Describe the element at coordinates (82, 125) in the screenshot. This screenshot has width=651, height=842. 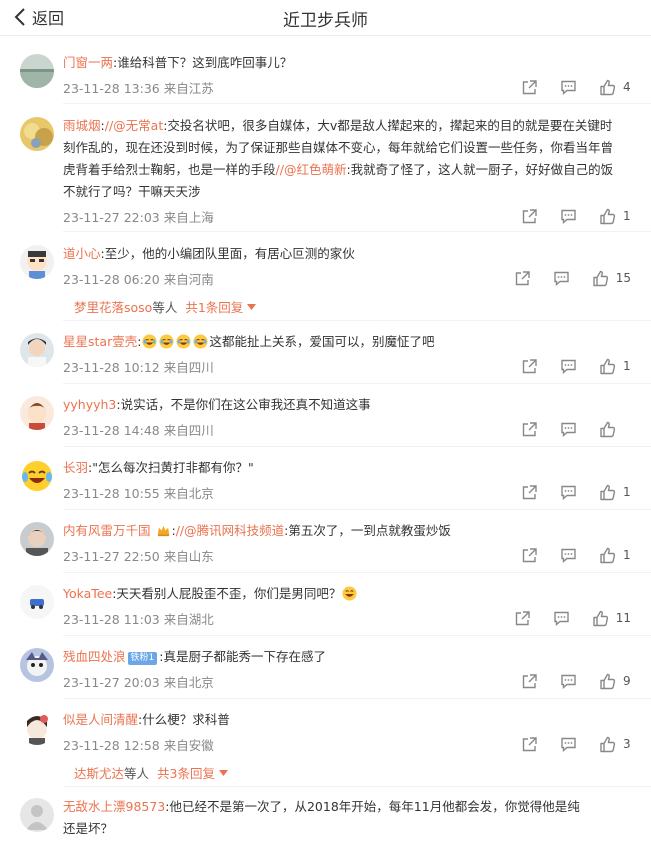
I see `user-name: 雨城烟` at that location.